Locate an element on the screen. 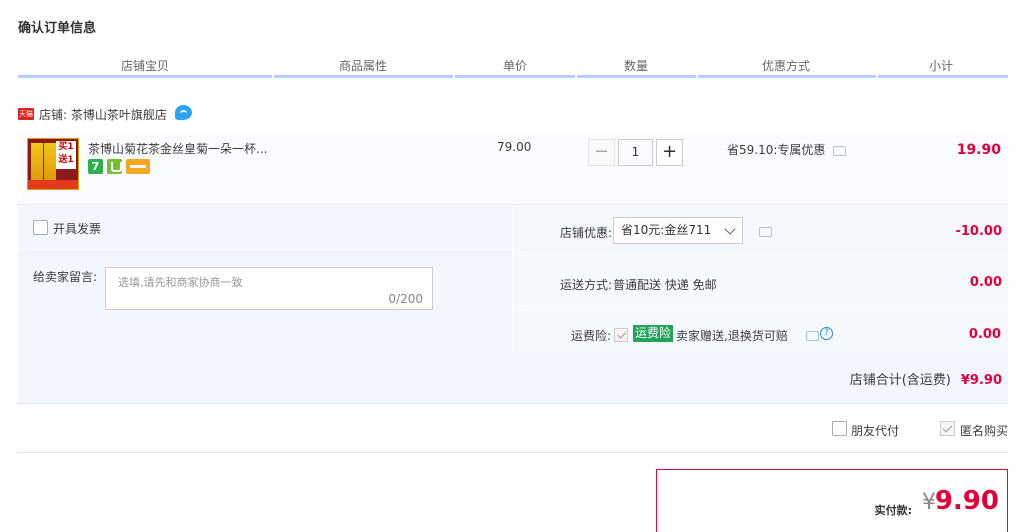  service-icons: 7 is located at coordinates (119, 166).